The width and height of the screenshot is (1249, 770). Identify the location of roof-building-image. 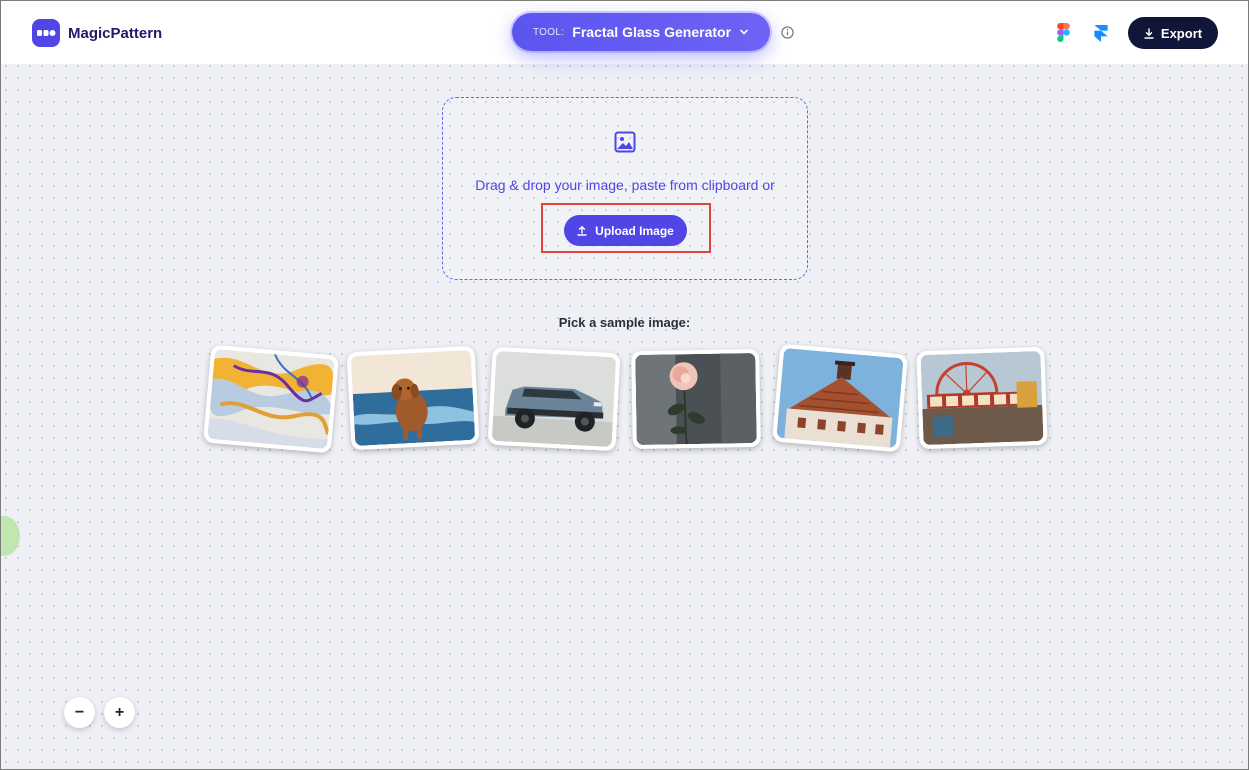
(840, 398).